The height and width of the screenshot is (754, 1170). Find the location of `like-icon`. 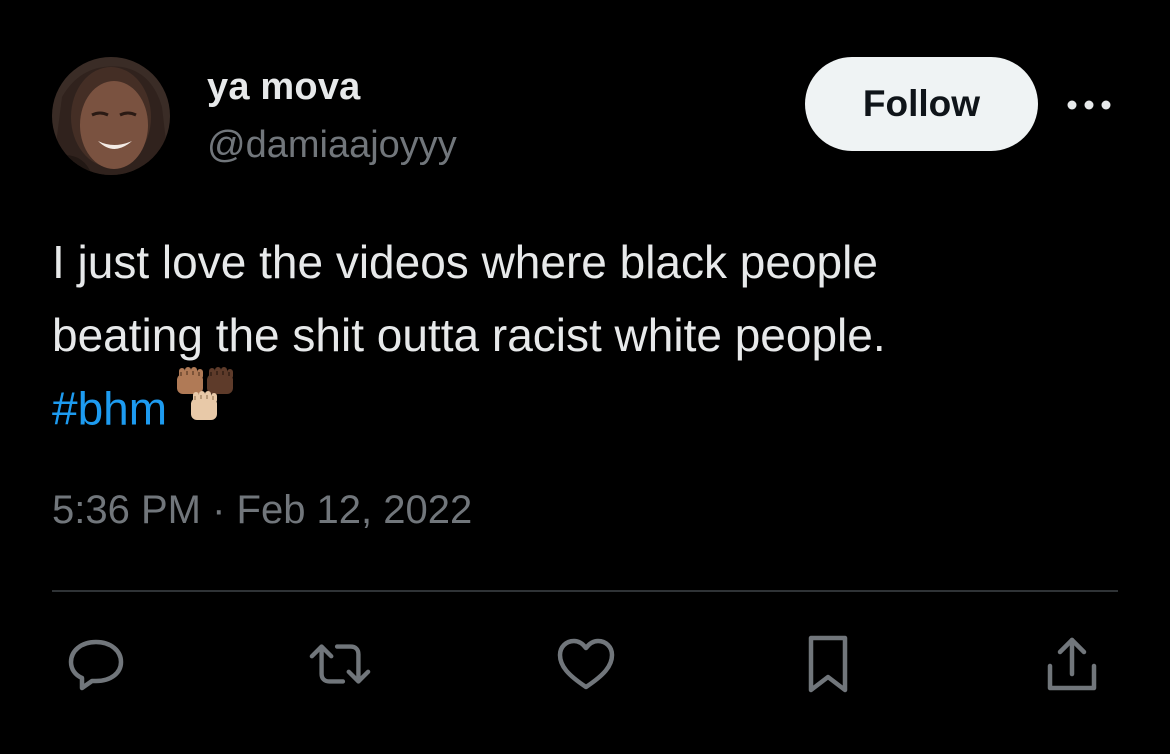

like-icon is located at coordinates (586, 664).